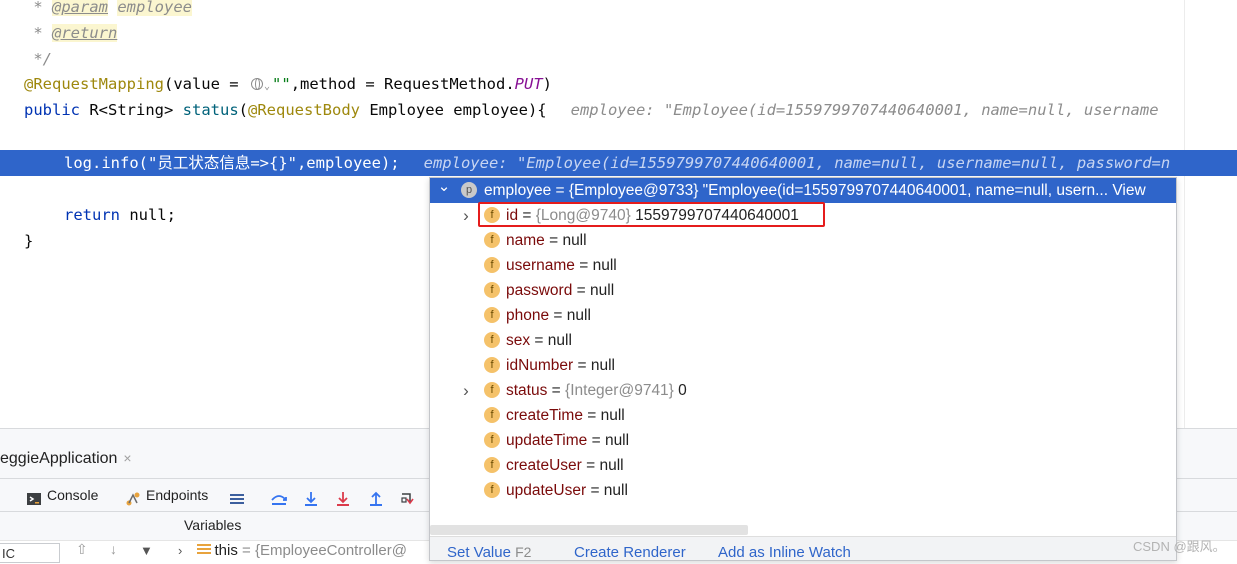  I want to click on tab-console: Console, so click(62, 495).